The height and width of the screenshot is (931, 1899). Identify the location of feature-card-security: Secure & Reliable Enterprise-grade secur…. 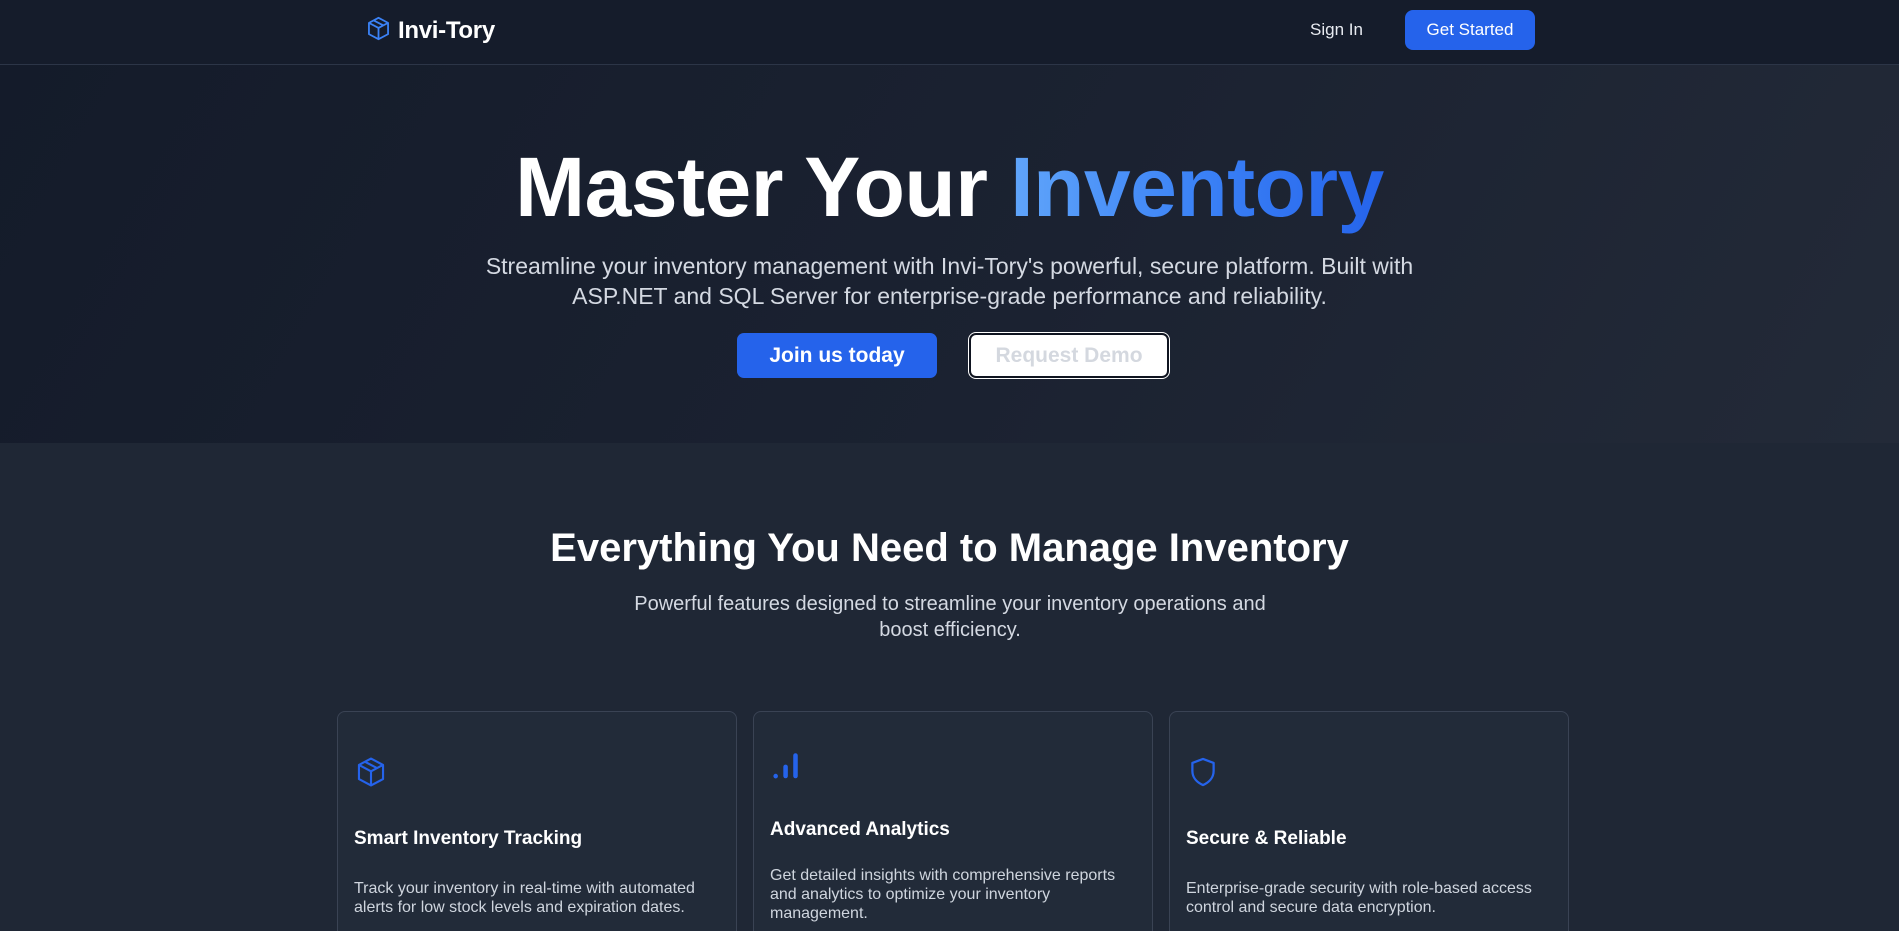
(1369, 821).